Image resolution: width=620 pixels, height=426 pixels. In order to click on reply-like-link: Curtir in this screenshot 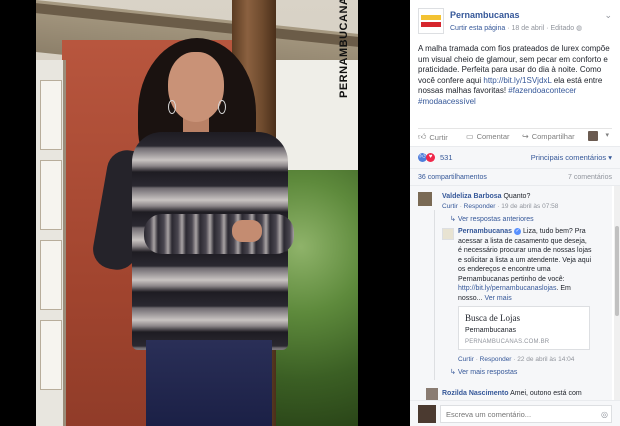, I will do `click(466, 359)`.